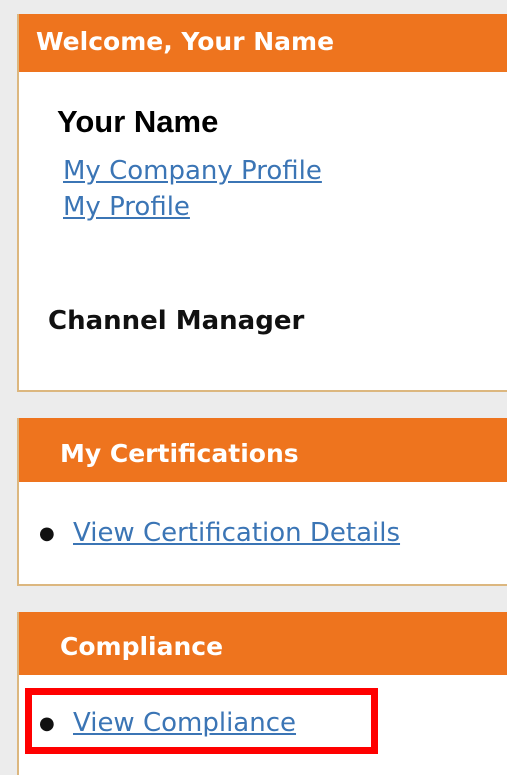 Image resolution: width=507 pixels, height=775 pixels. I want to click on highlight-box, so click(201, 721).